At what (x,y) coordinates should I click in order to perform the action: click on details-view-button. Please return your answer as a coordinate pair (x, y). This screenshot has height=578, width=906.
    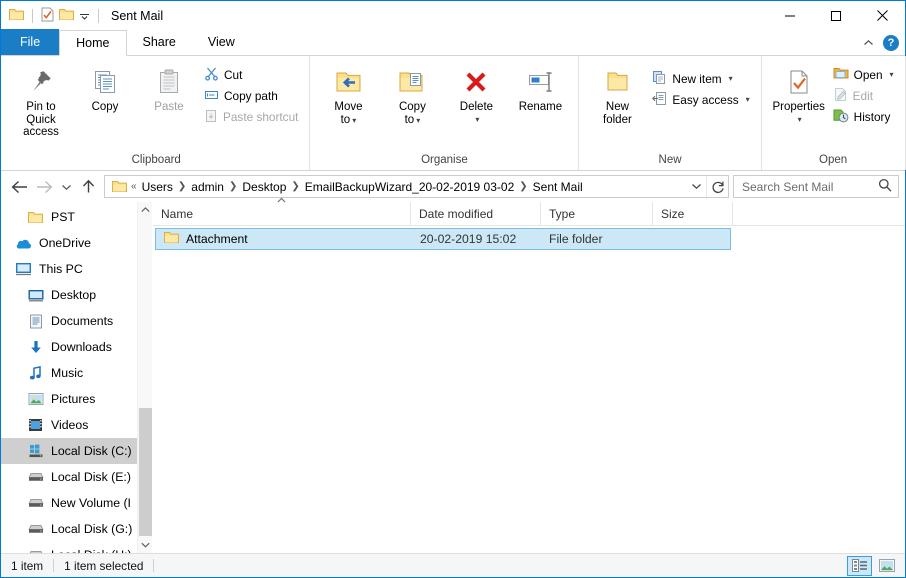
    Looking at the image, I should click on (859, 565).